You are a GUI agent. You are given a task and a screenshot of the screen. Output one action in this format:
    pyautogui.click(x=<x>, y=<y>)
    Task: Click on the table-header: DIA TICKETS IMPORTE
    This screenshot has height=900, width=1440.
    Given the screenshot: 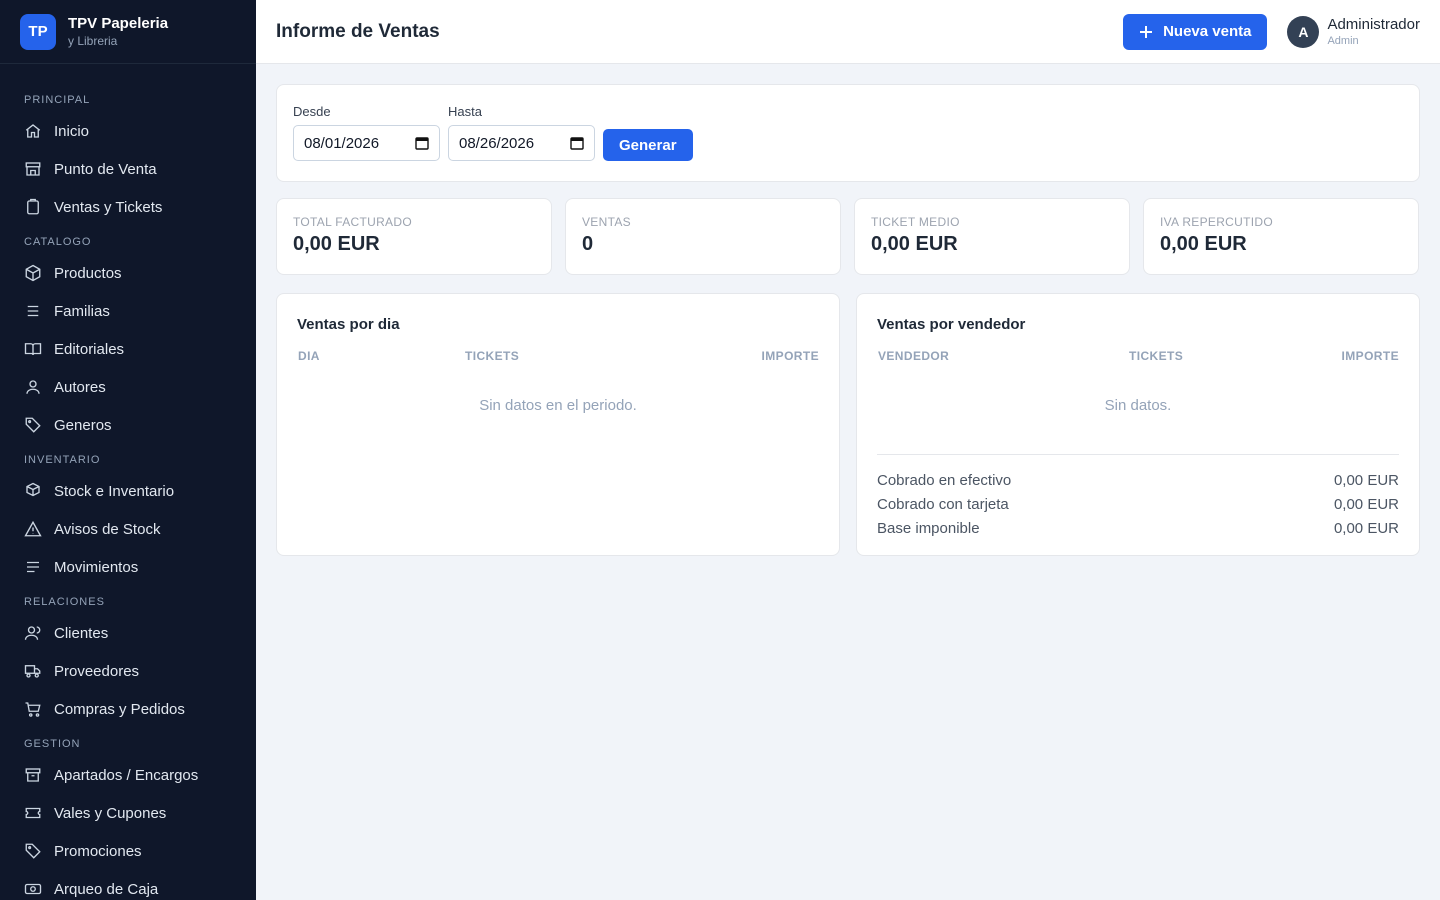 What is the action you would take?
    pyautogui.click(x=558, y=356)
    